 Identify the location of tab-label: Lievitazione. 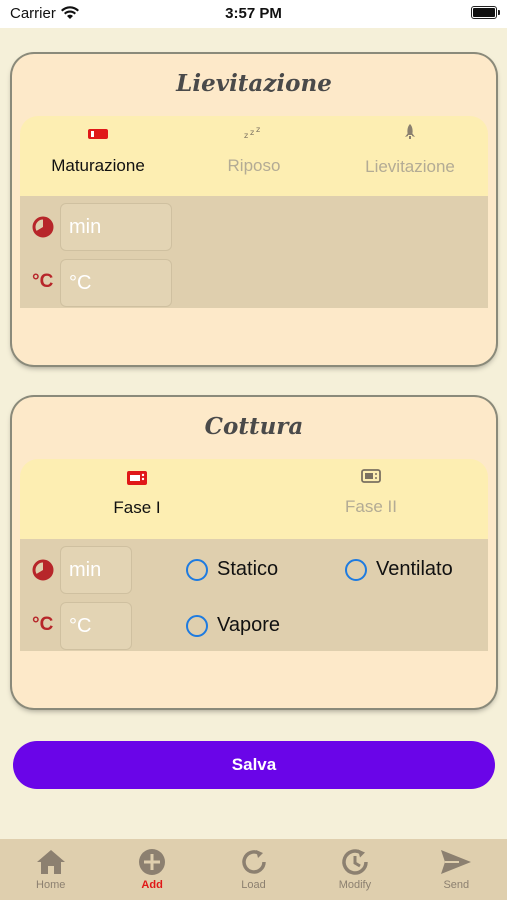
(410, 166).